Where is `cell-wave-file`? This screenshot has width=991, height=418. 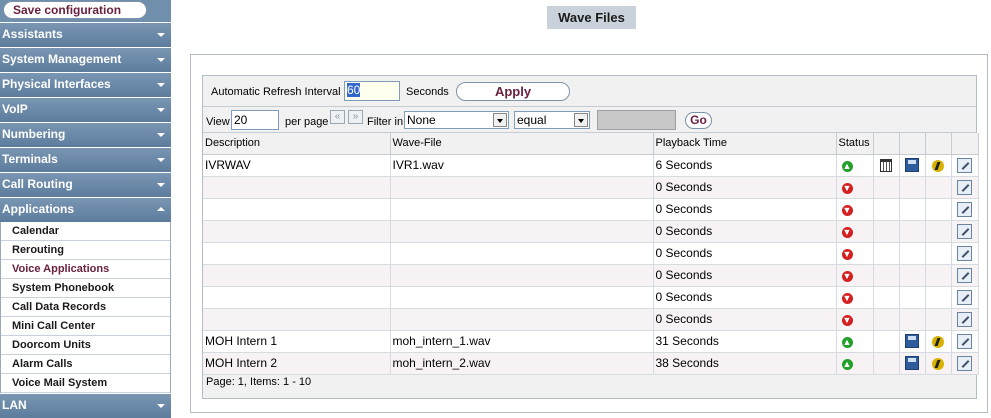
cell-wave-file is located at coordinates (522, 297).